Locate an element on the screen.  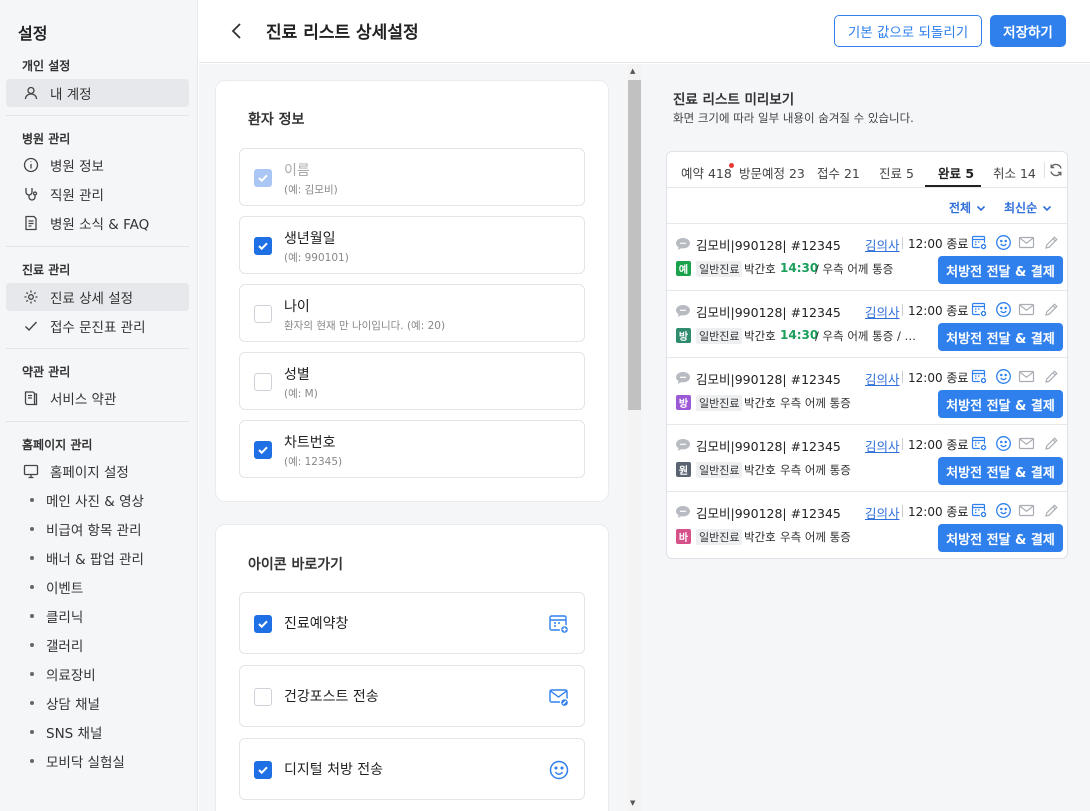
option-health-post: 건강포스트 전송 is located at coordinates (412, 696).